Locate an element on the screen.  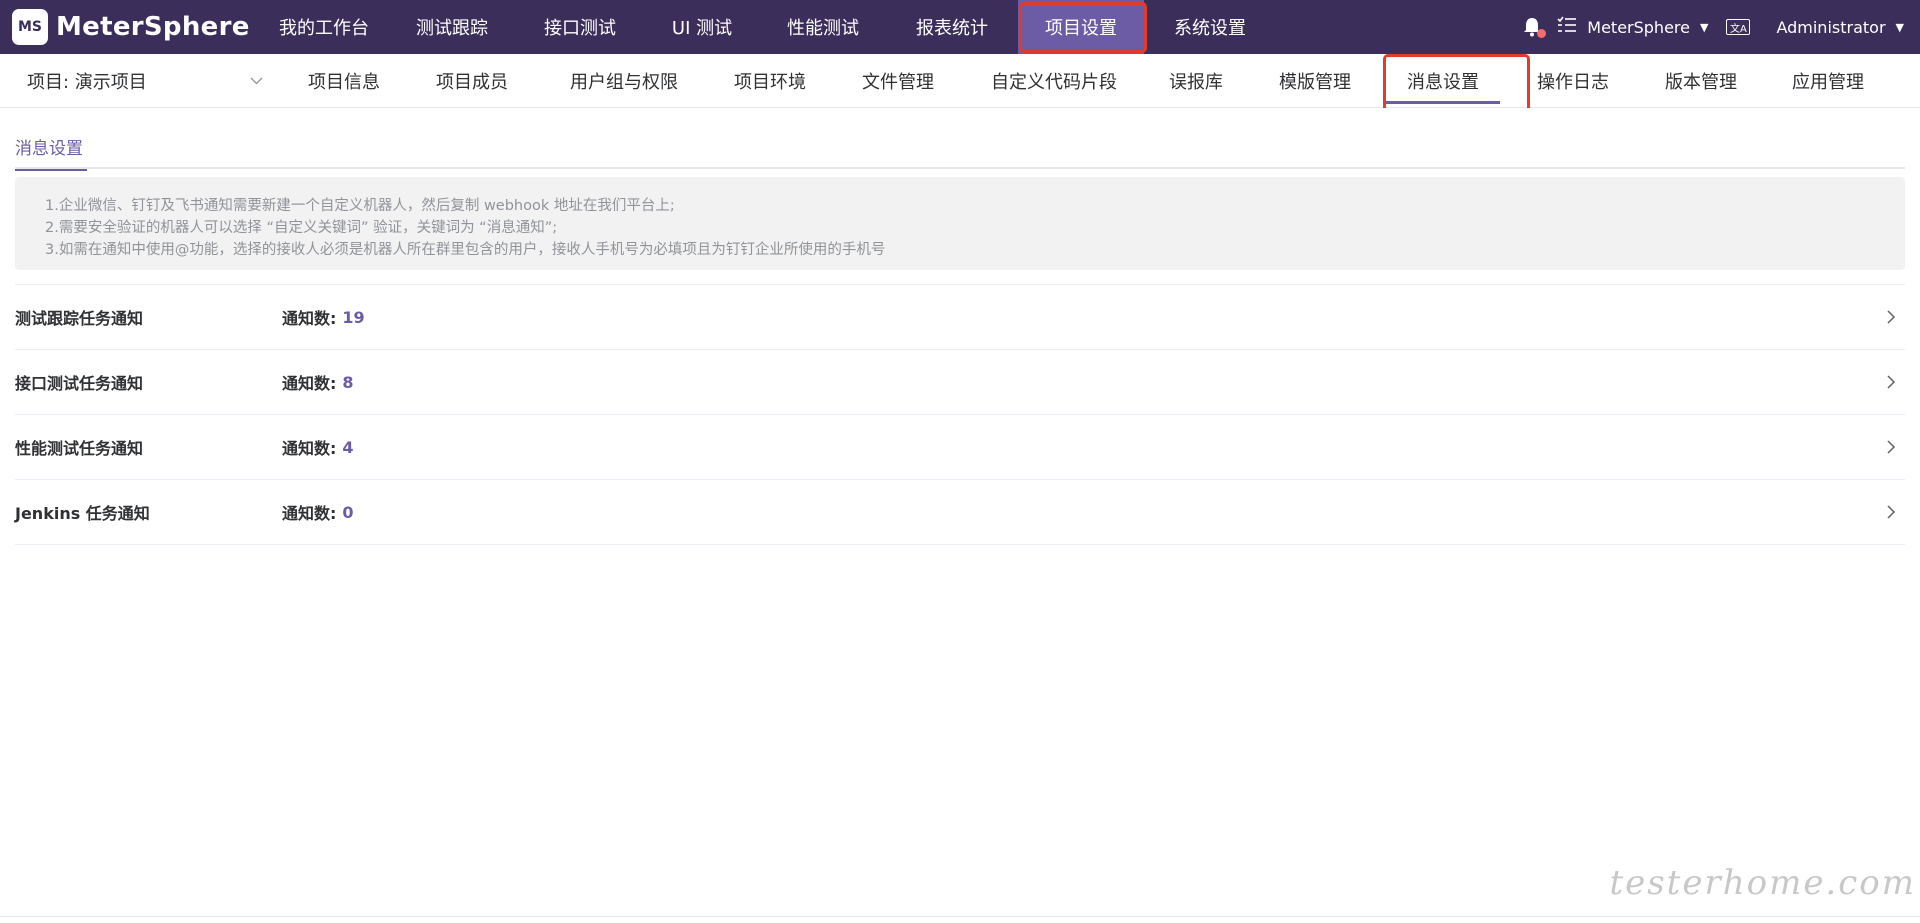
sub-nav-environment: 项目环境 is located at coordinates (770, 81).